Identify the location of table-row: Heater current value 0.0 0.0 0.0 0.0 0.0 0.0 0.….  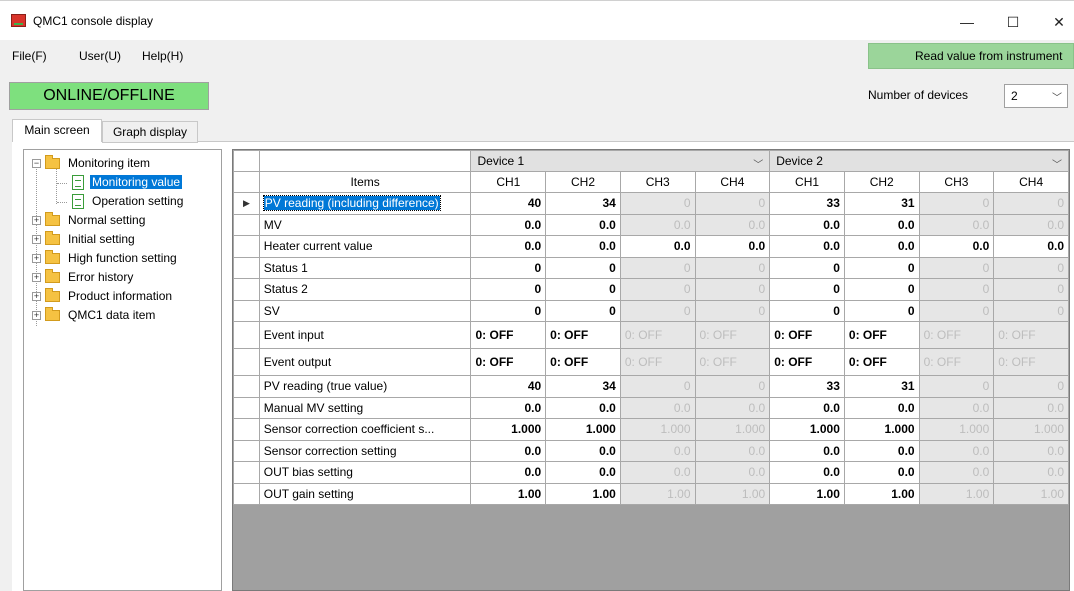
(651, 246).